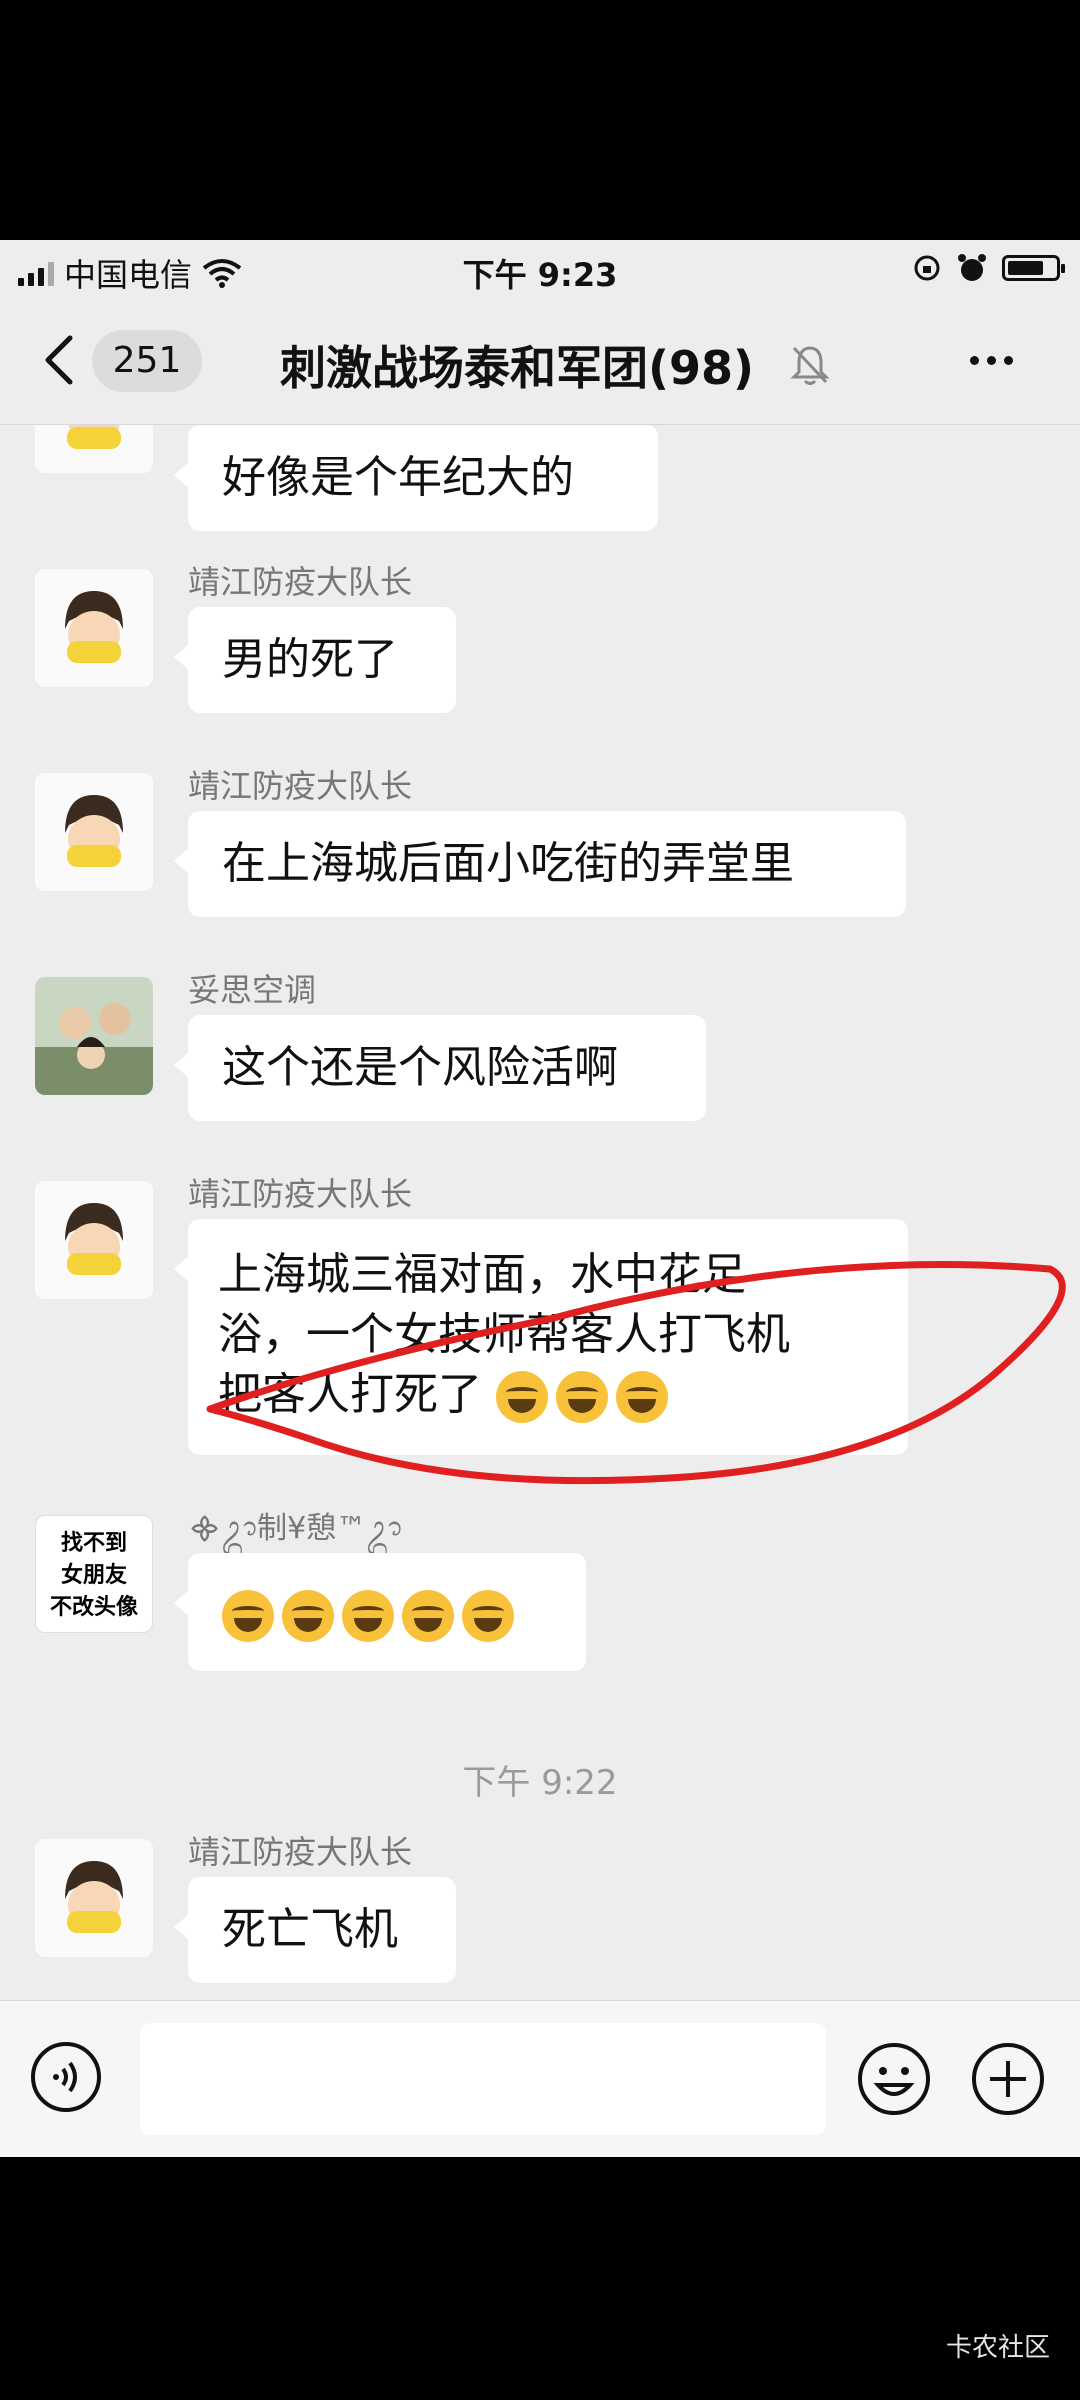 The height and width of the screenshot is (2400, 1080). I want to click on avatar-text: 找不到 女朋友 不改头像, so click(94, 1574).